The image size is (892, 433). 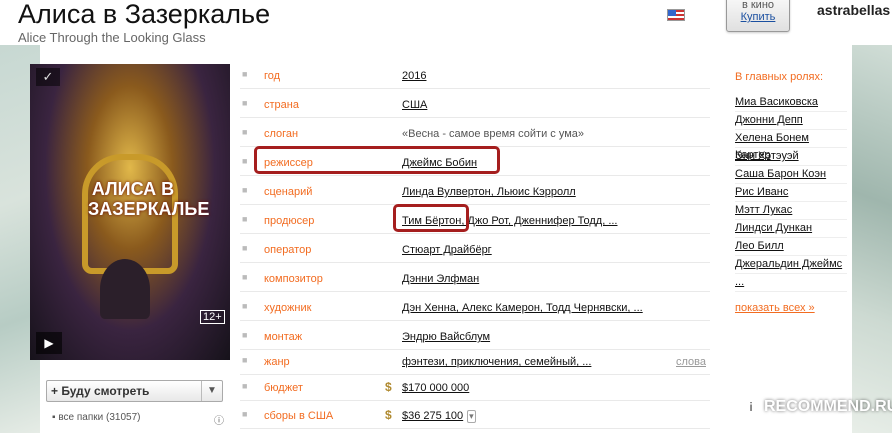 I want to click on username: astrabellas, so click(x=853, y=10).